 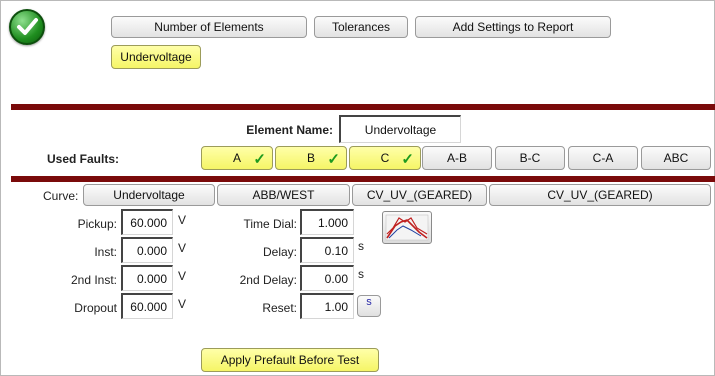 I want to click on curve-graph-icon, so click(x=407, y=227).